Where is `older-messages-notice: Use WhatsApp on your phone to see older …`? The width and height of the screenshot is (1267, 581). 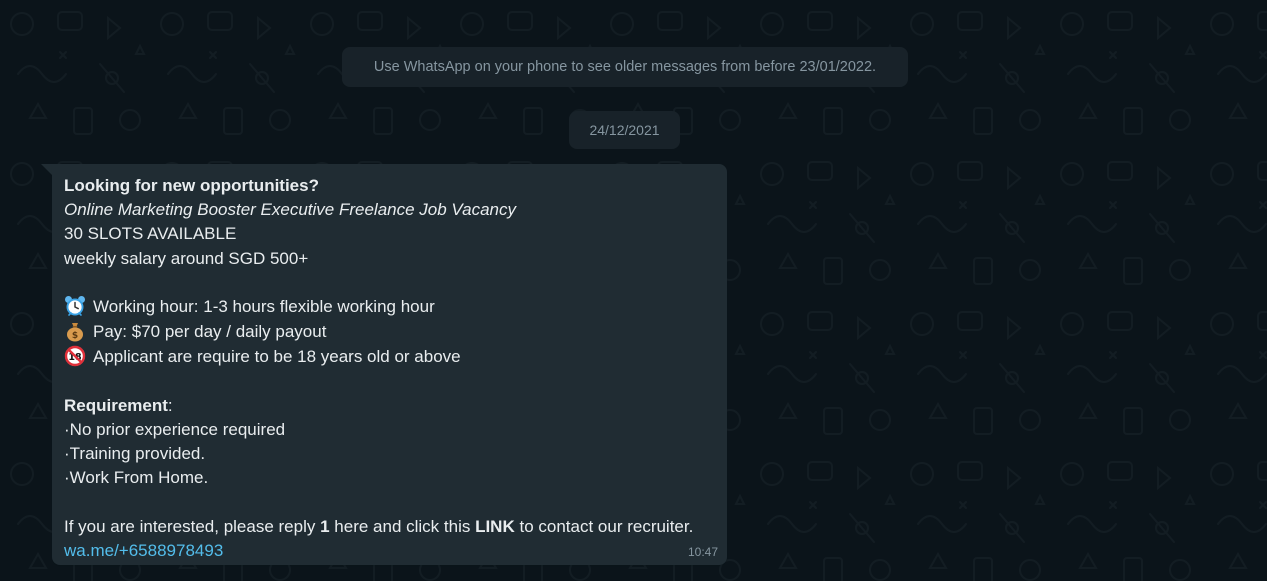 older-messages-notice: Use WhatsApp on your phone to see older … is located at coordinates (625, 67).